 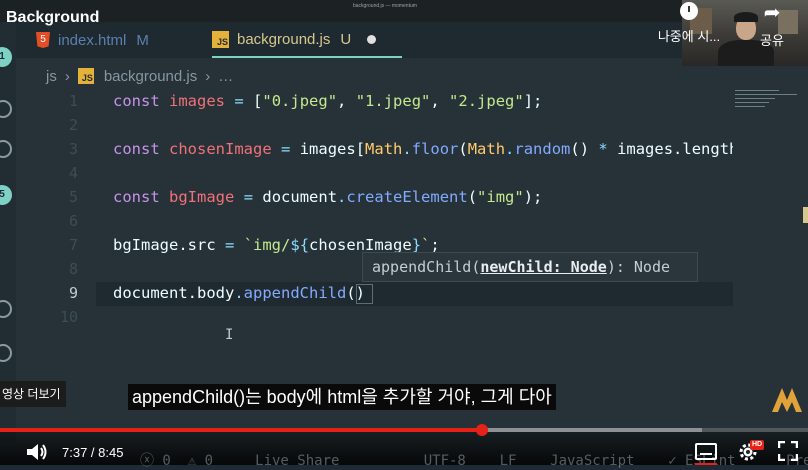 I want to click on code-token: images[, so click(x=332, y=149).